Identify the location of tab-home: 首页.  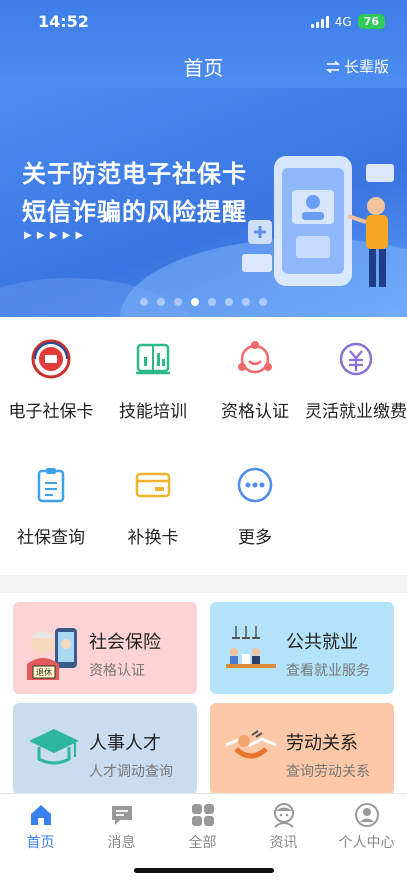
(40, 827).